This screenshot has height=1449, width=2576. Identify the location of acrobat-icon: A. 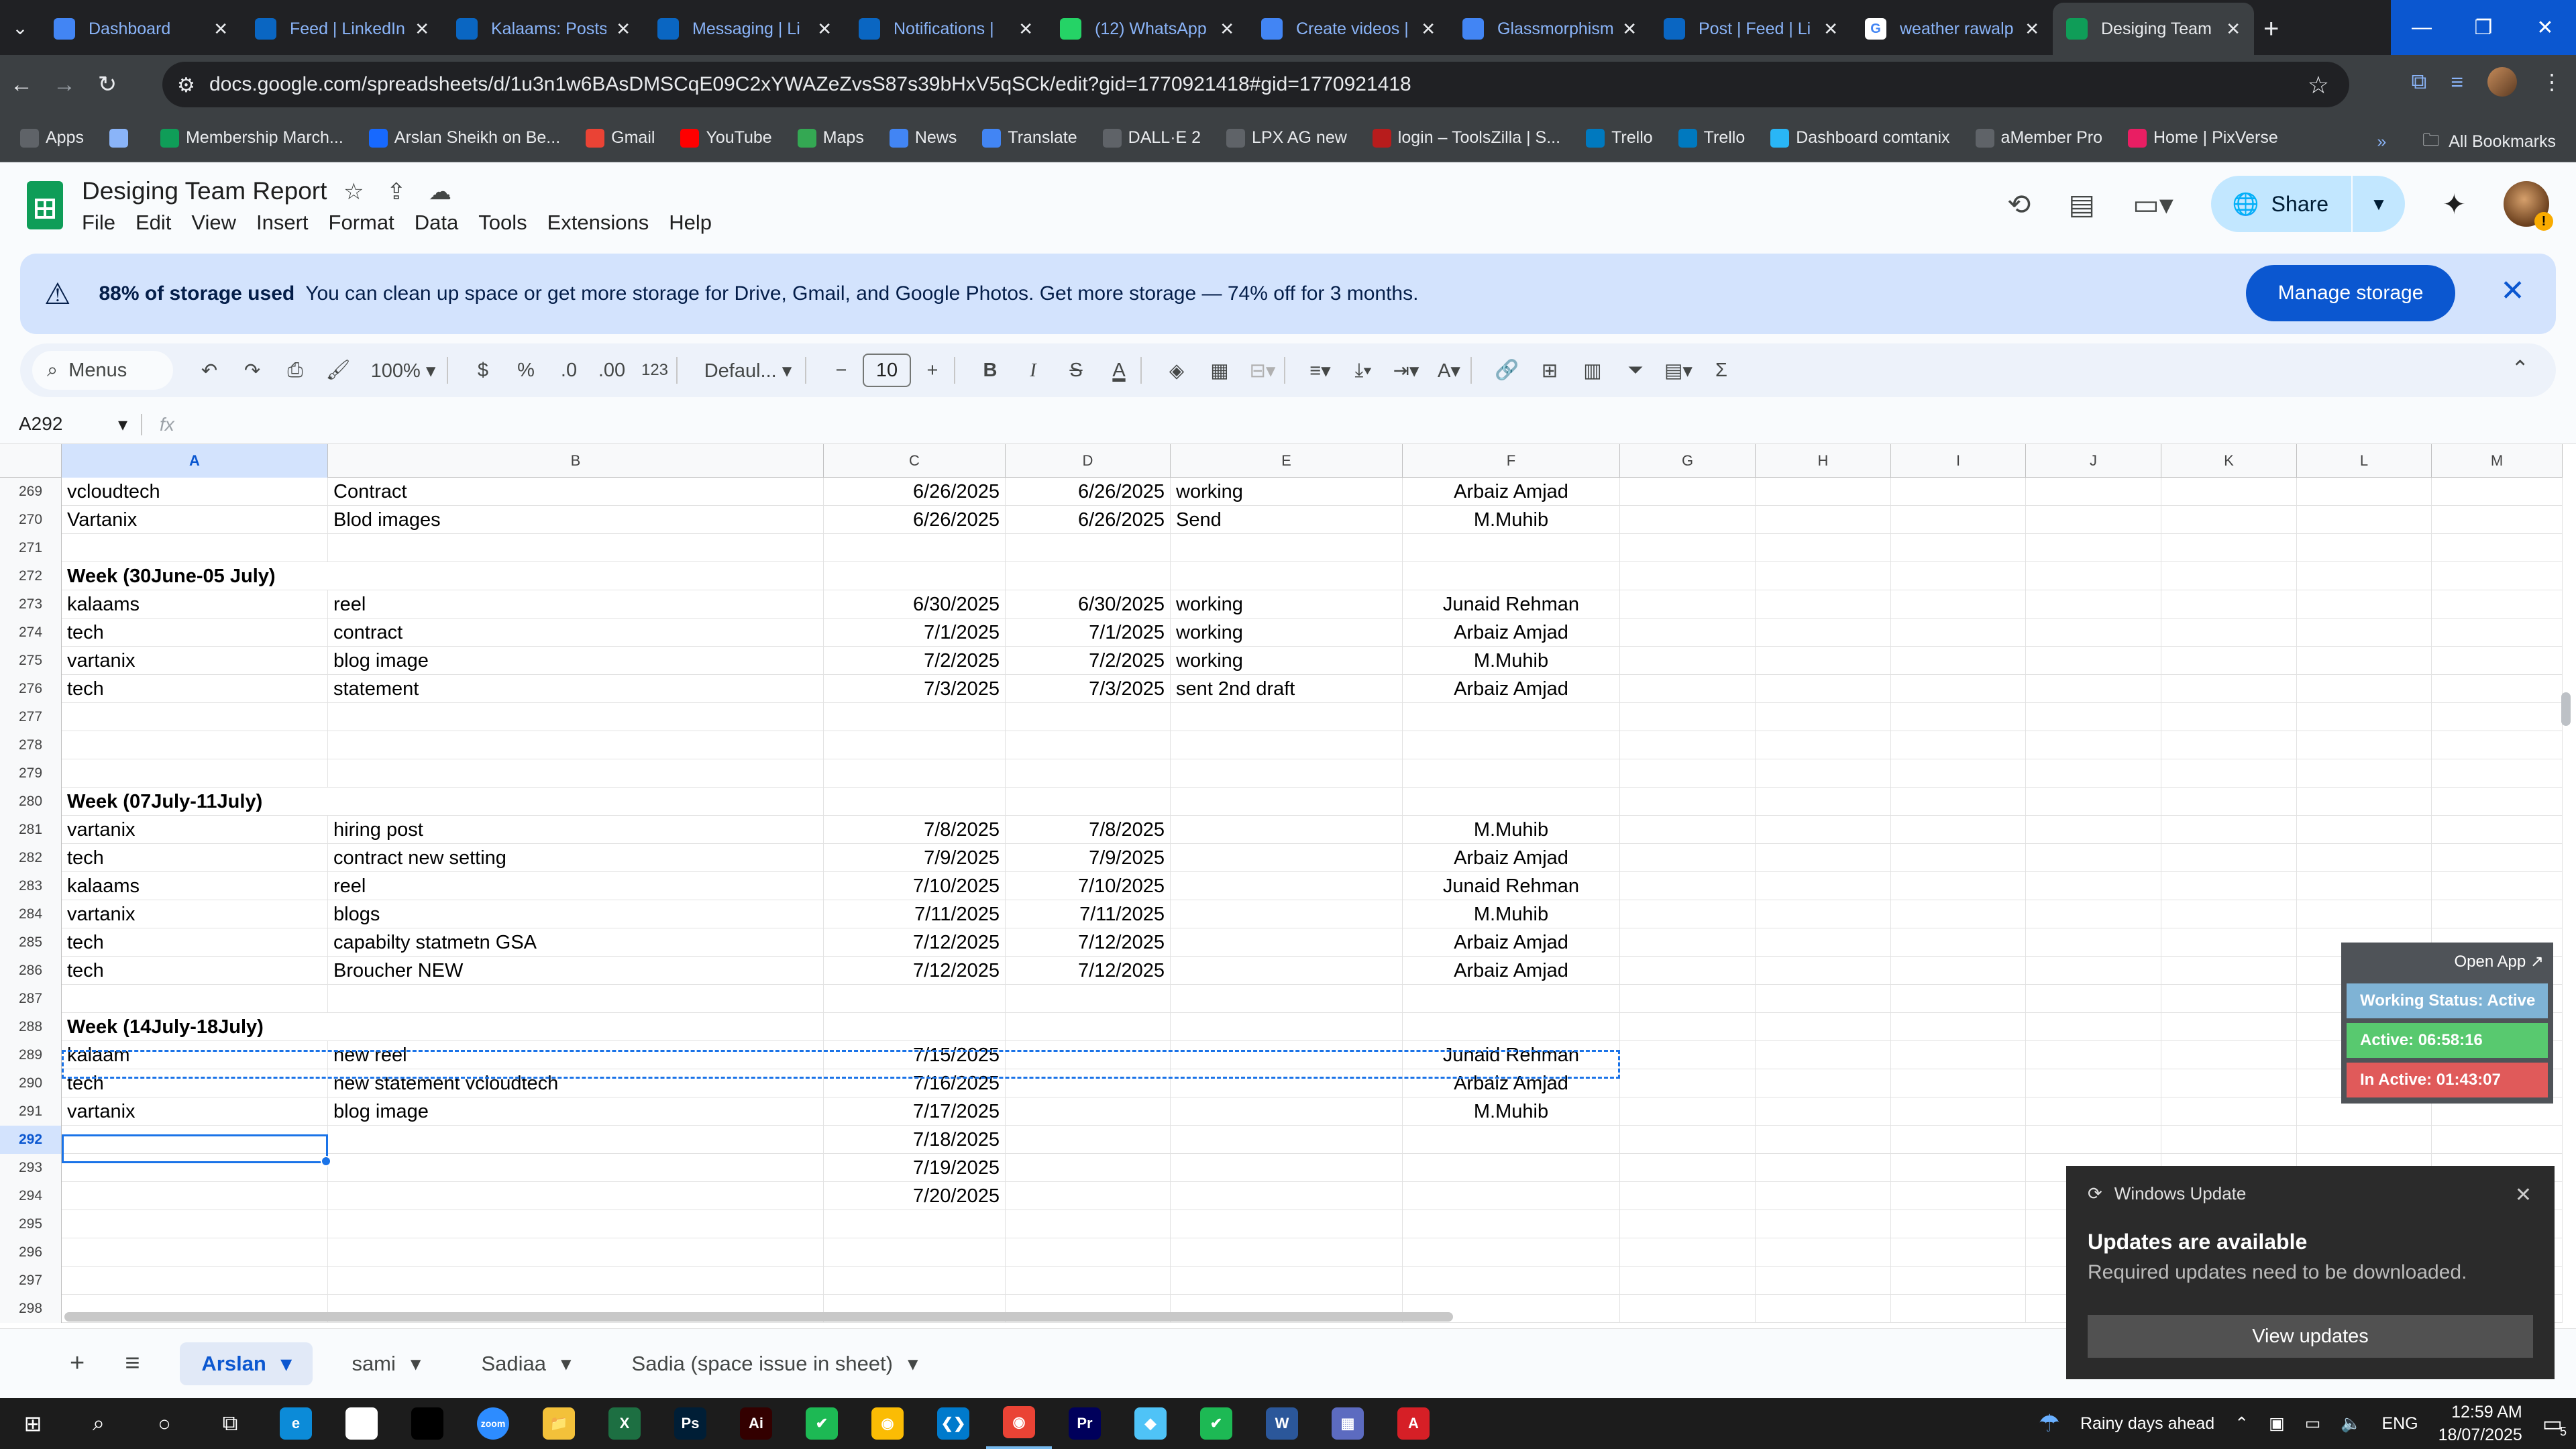
(1413, 1423).